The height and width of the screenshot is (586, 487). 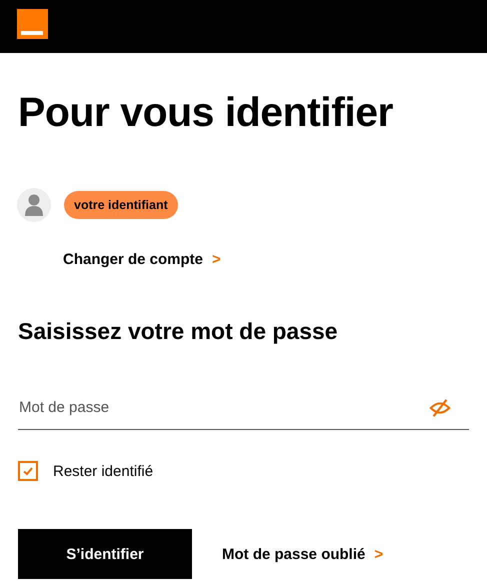 I want to click on logo-icon, so click(x=32, y=24).